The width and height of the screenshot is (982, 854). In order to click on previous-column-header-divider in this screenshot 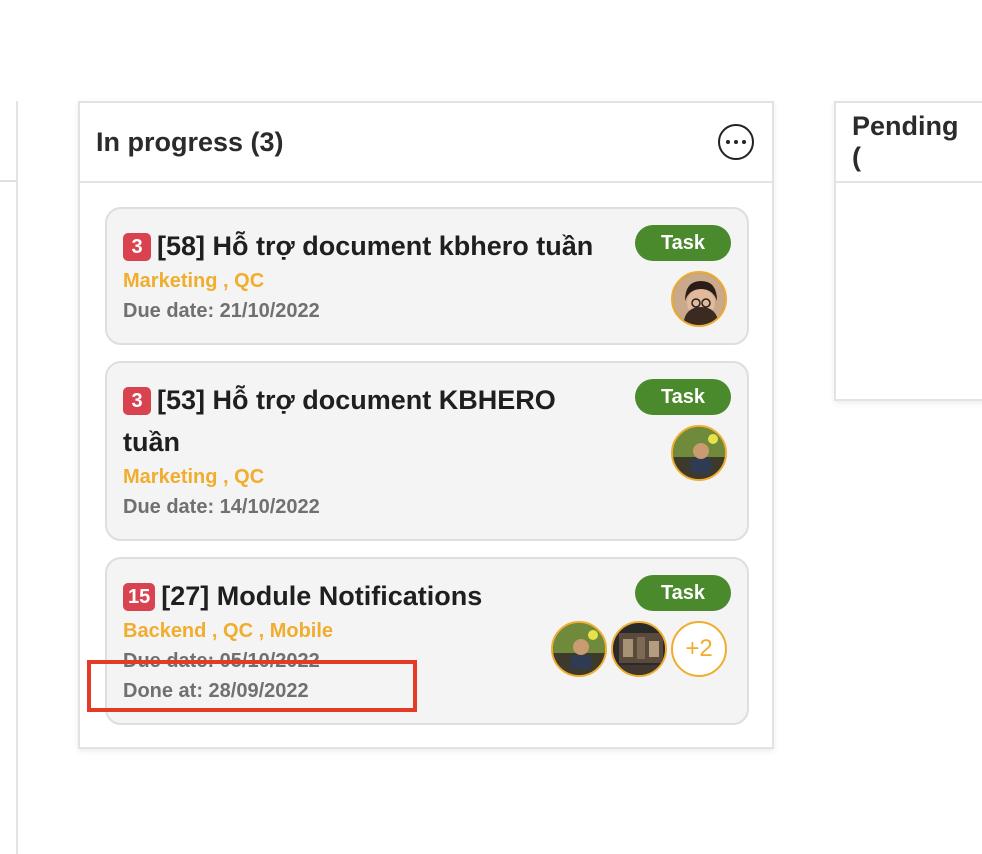, I will do `click(9, 181)`.